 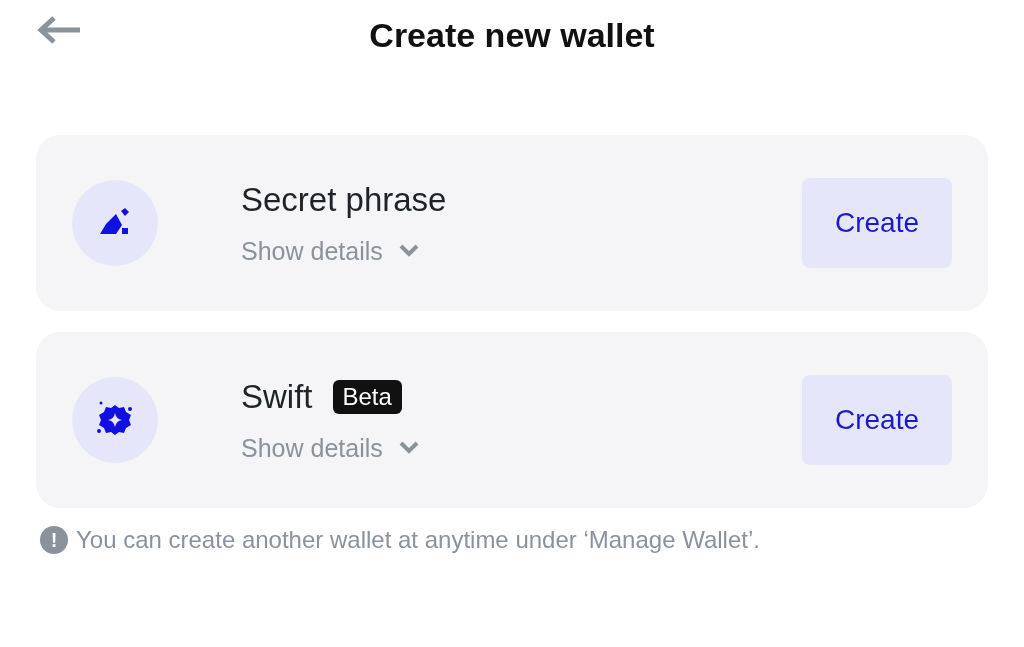 I want to click on option-title: Secret phrase, so click(x=344, y=199).